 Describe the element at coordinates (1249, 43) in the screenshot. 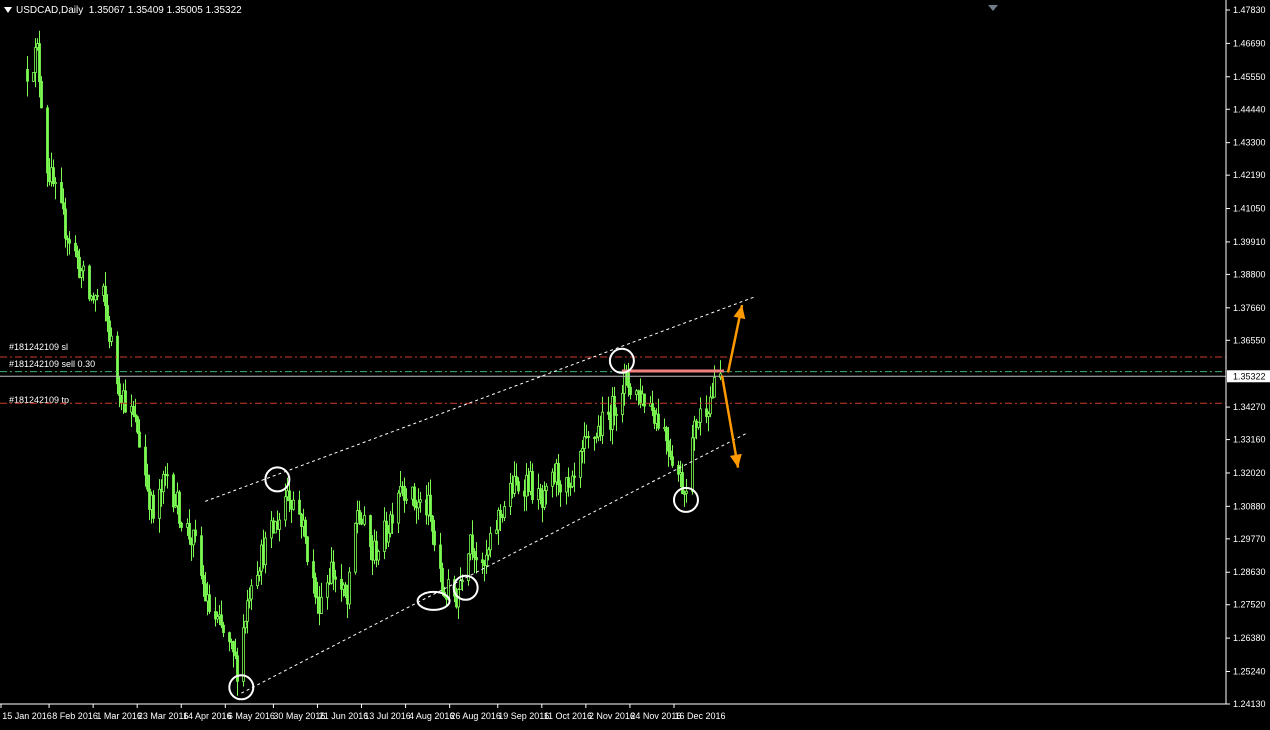

I see `y-tick-label: 1.46690` at that location.